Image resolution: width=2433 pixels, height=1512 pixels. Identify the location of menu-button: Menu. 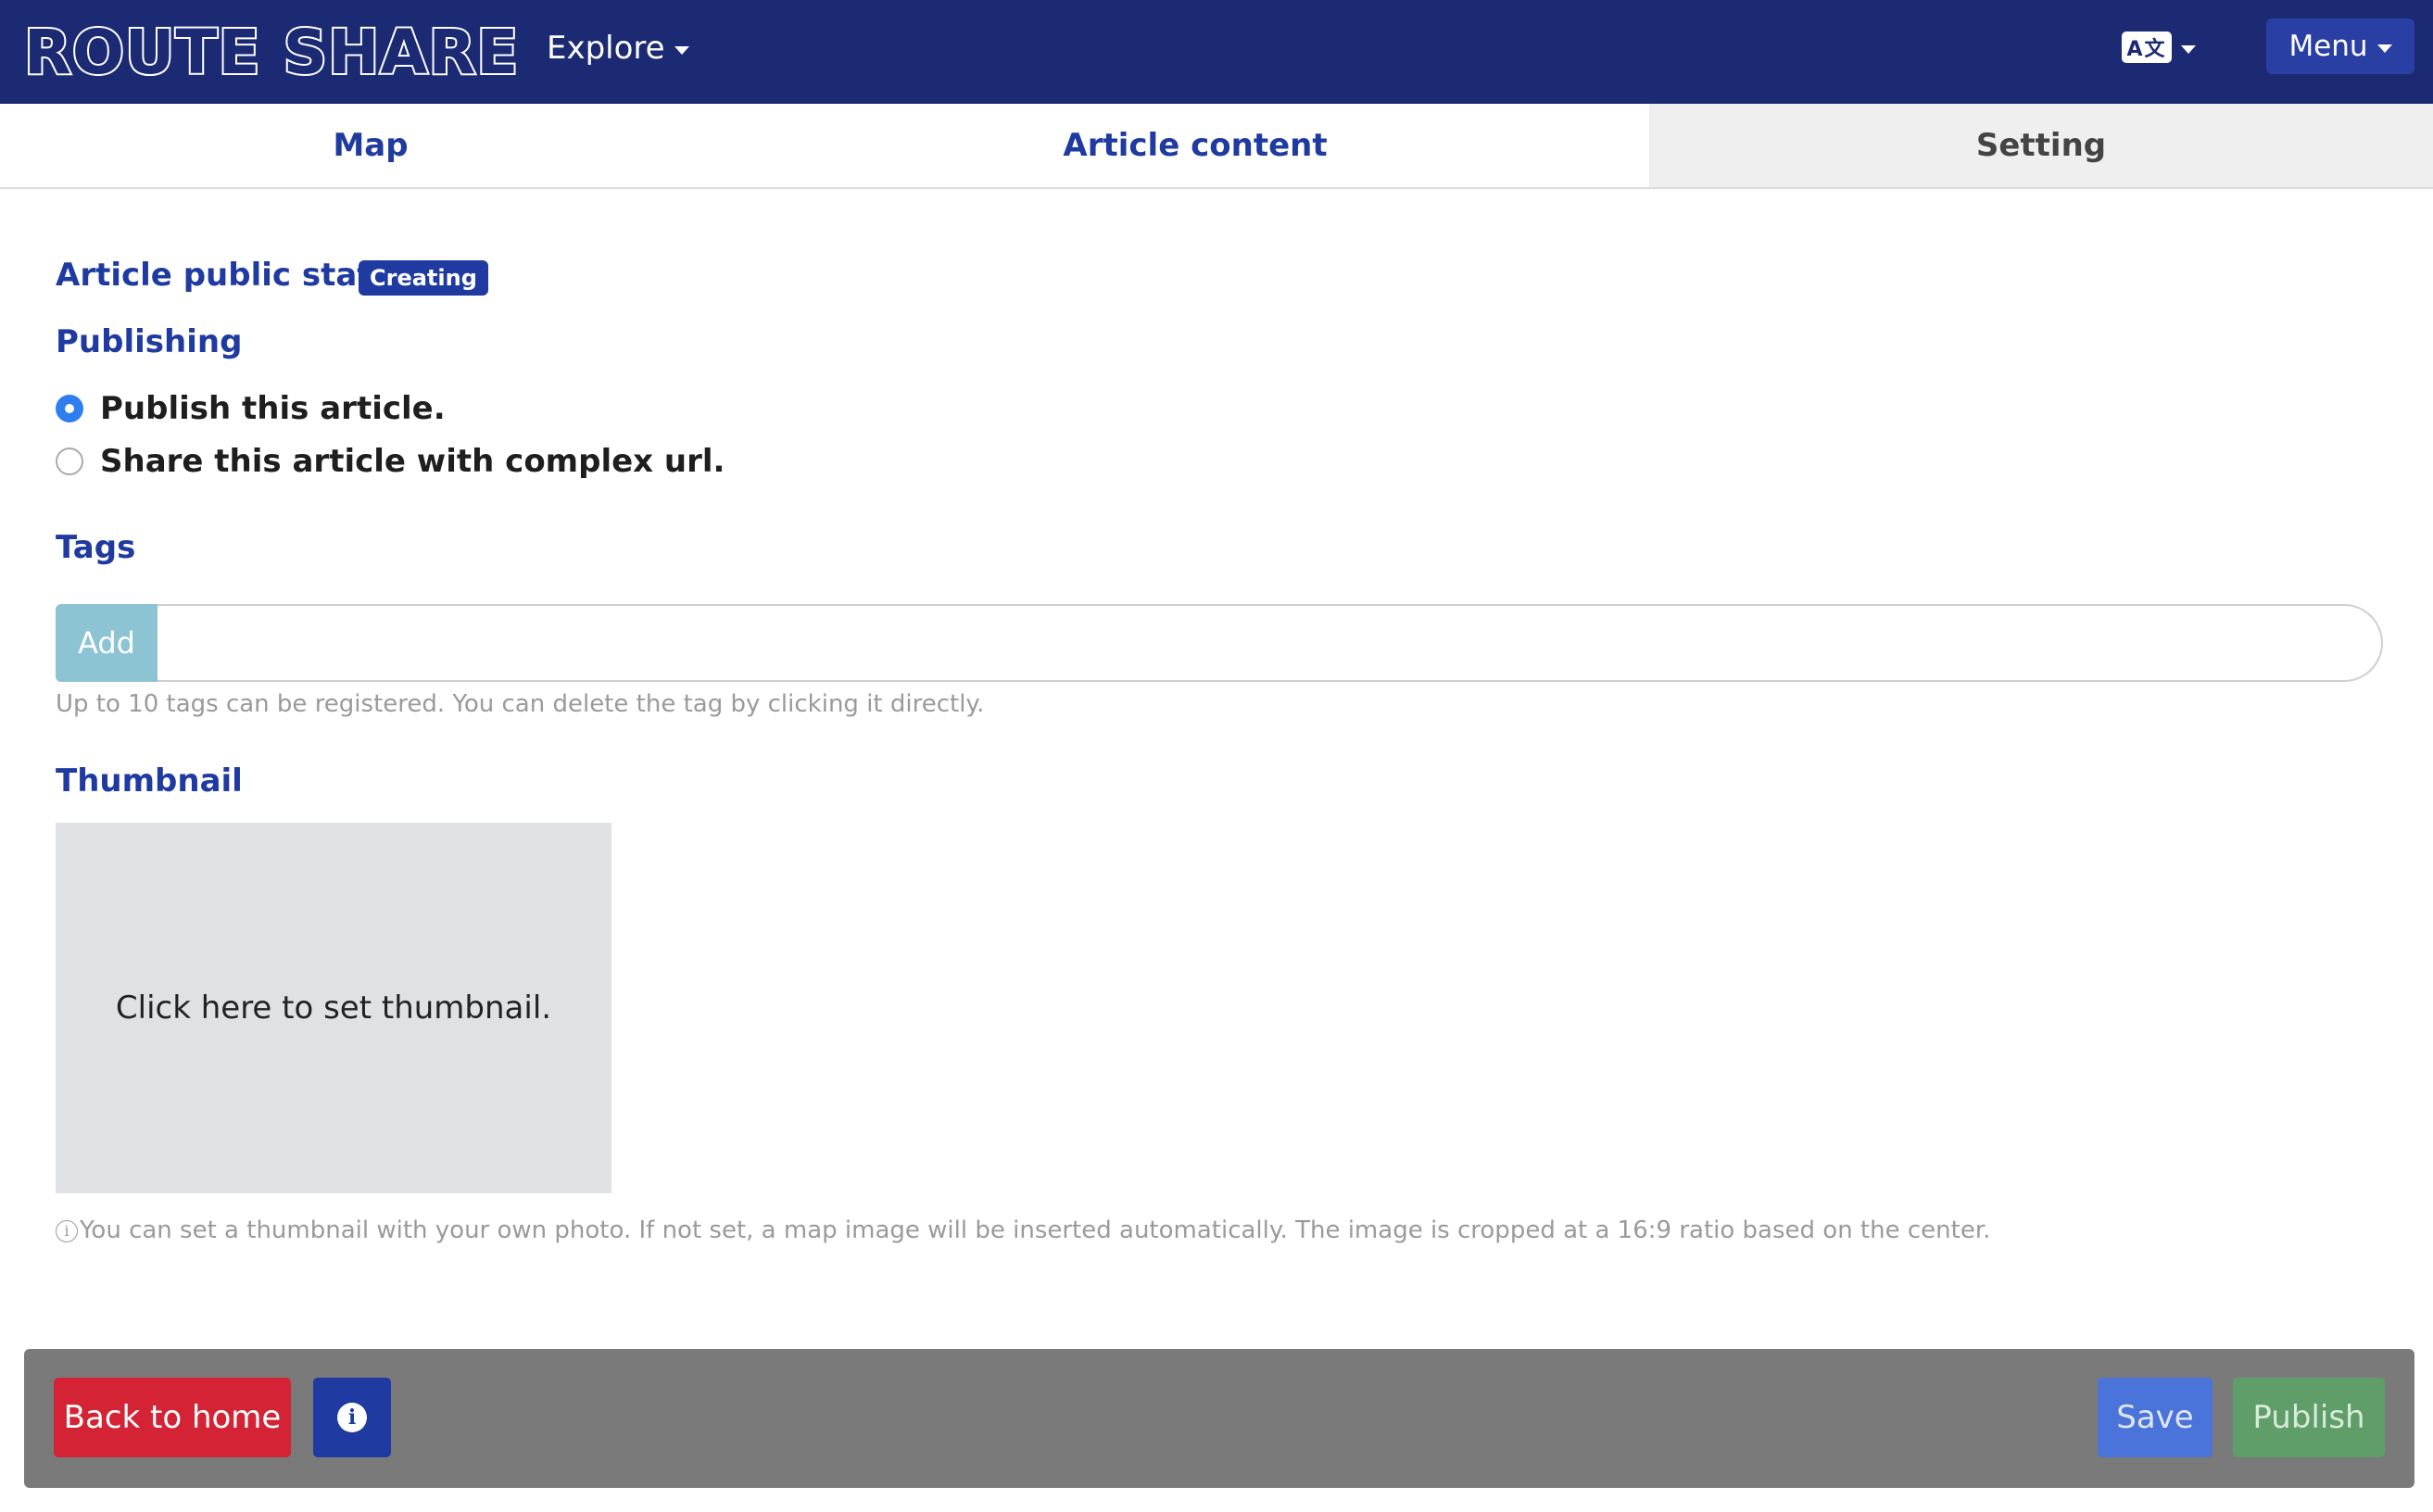
(2340, 46).